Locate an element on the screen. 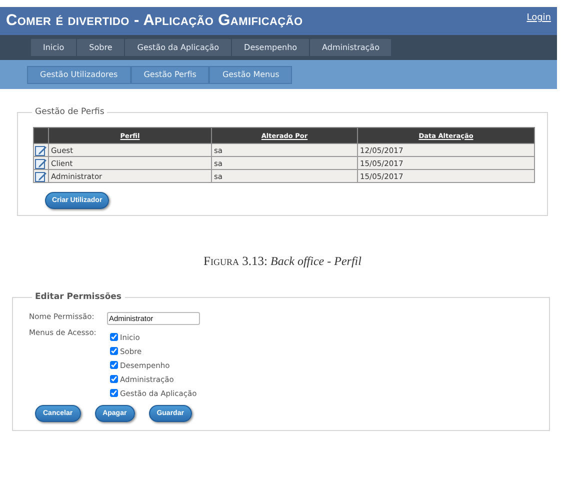 The height and width of the screenshot is (483, 565). sub-menu-item: Gestão Utilizadores is located at coordinates (79, 75).